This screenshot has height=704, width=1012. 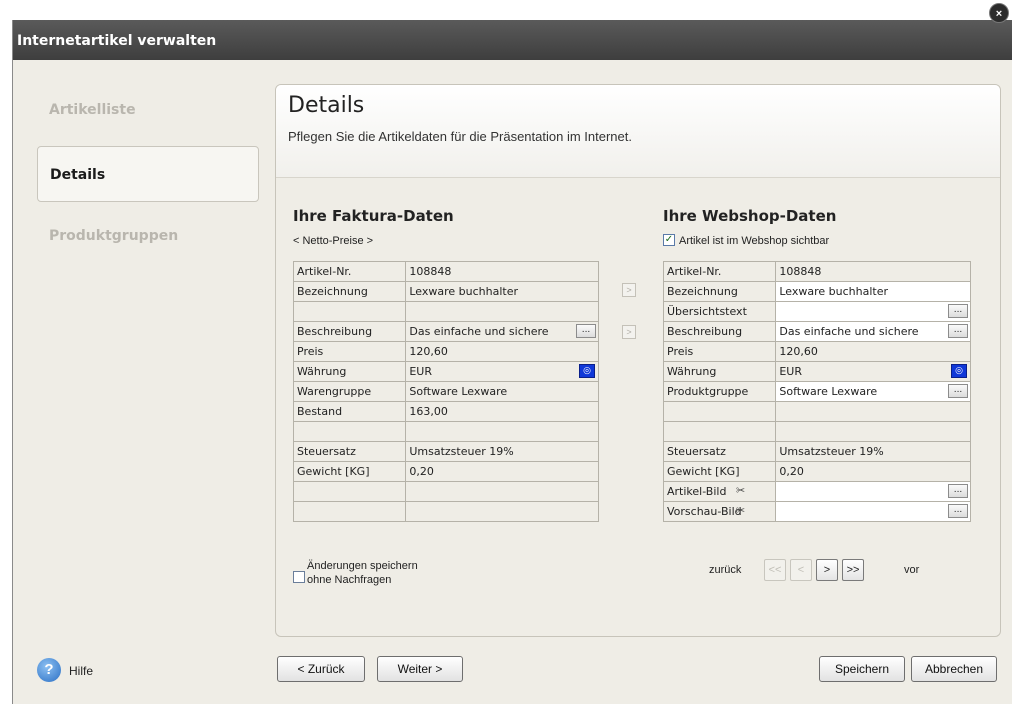 What do you see at coordinates (754, 241) in the screenshot?
I see `webshop-visible-label: Artikel ist im Webshop sichtbar` at bounding box center [754, 241].